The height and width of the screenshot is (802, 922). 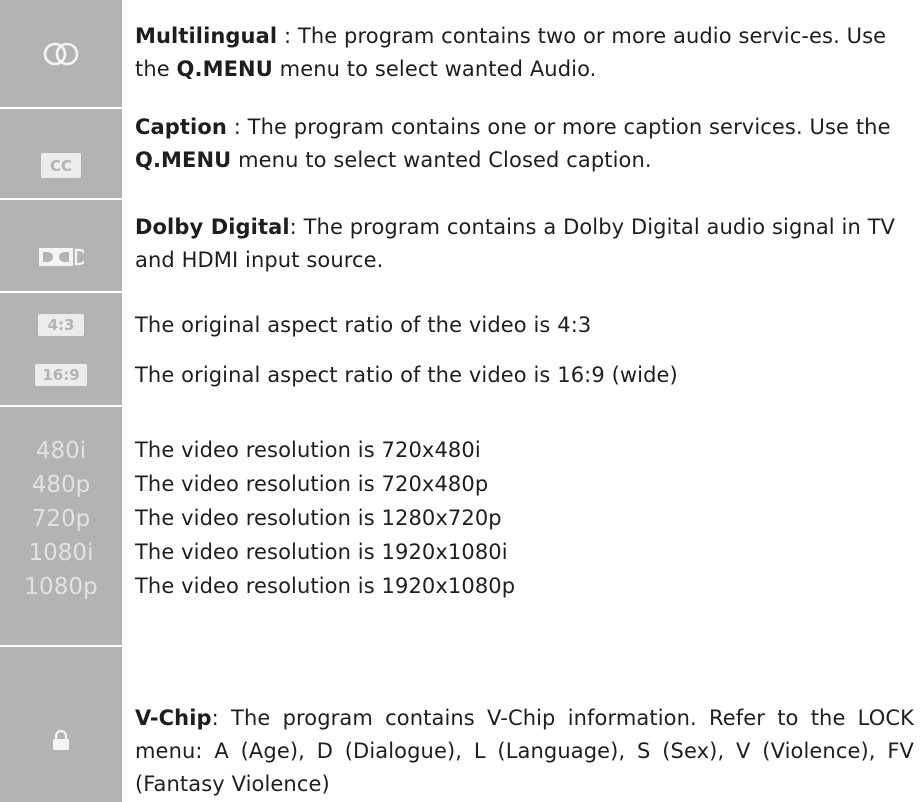 I want to click on lock-icon, so click(x=61, y=724).